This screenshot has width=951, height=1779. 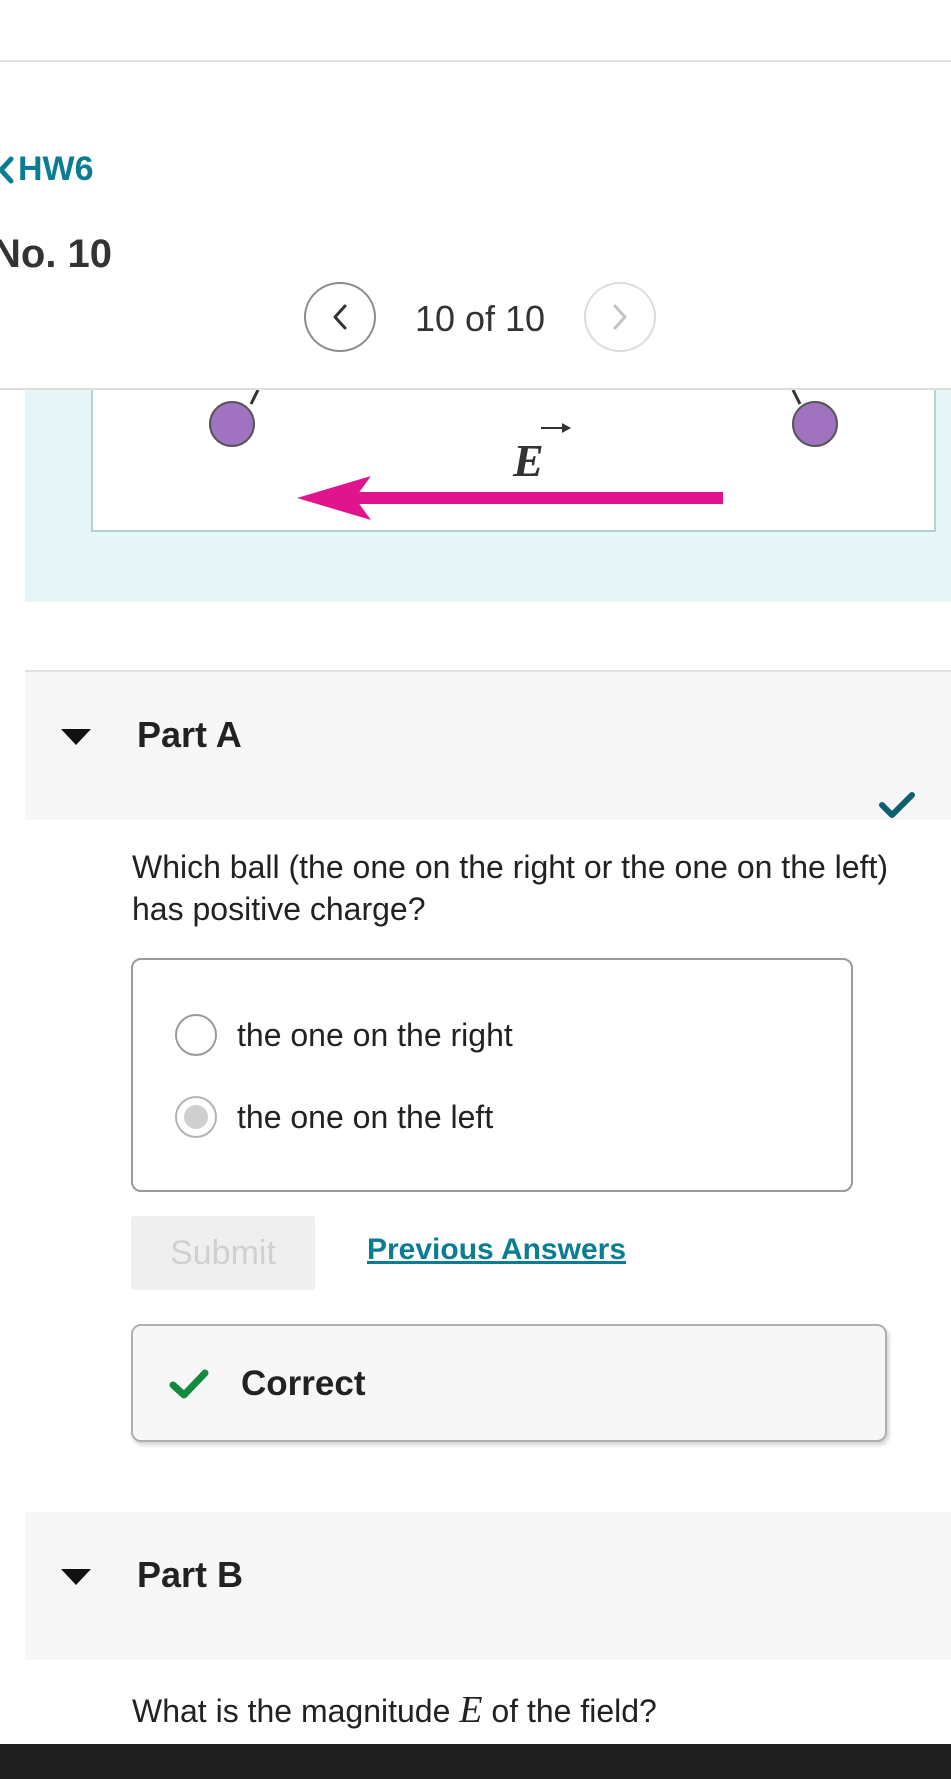 I want to click on part-a-header: Part A, so click(x=488, y=746).